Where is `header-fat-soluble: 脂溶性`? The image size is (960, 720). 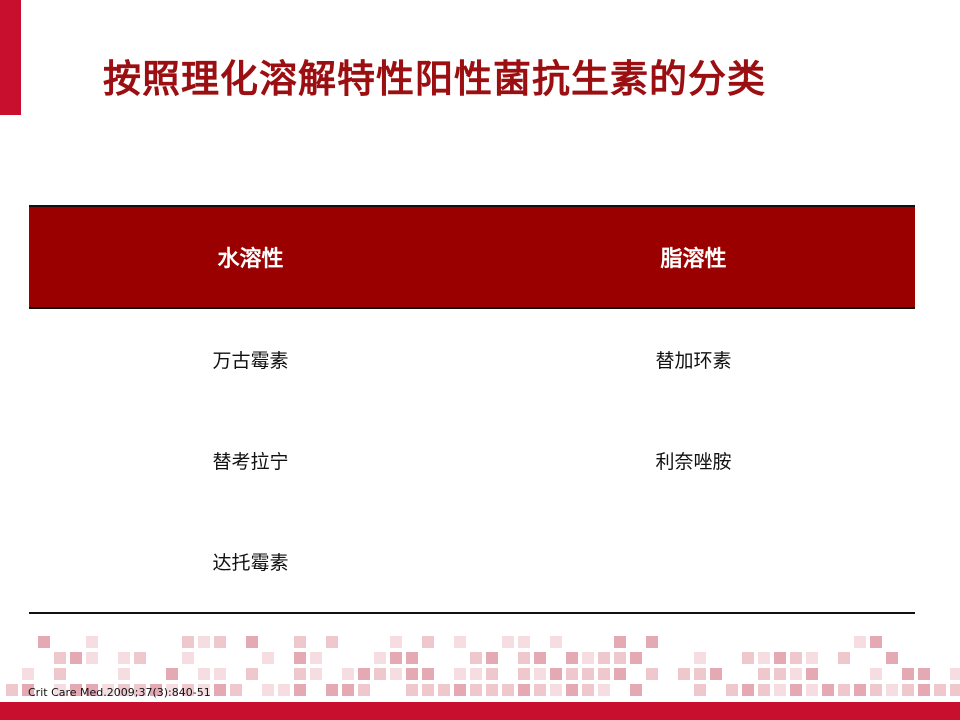
header-fat-soluble: 脂溶性 is located at coordinates (693, 259).